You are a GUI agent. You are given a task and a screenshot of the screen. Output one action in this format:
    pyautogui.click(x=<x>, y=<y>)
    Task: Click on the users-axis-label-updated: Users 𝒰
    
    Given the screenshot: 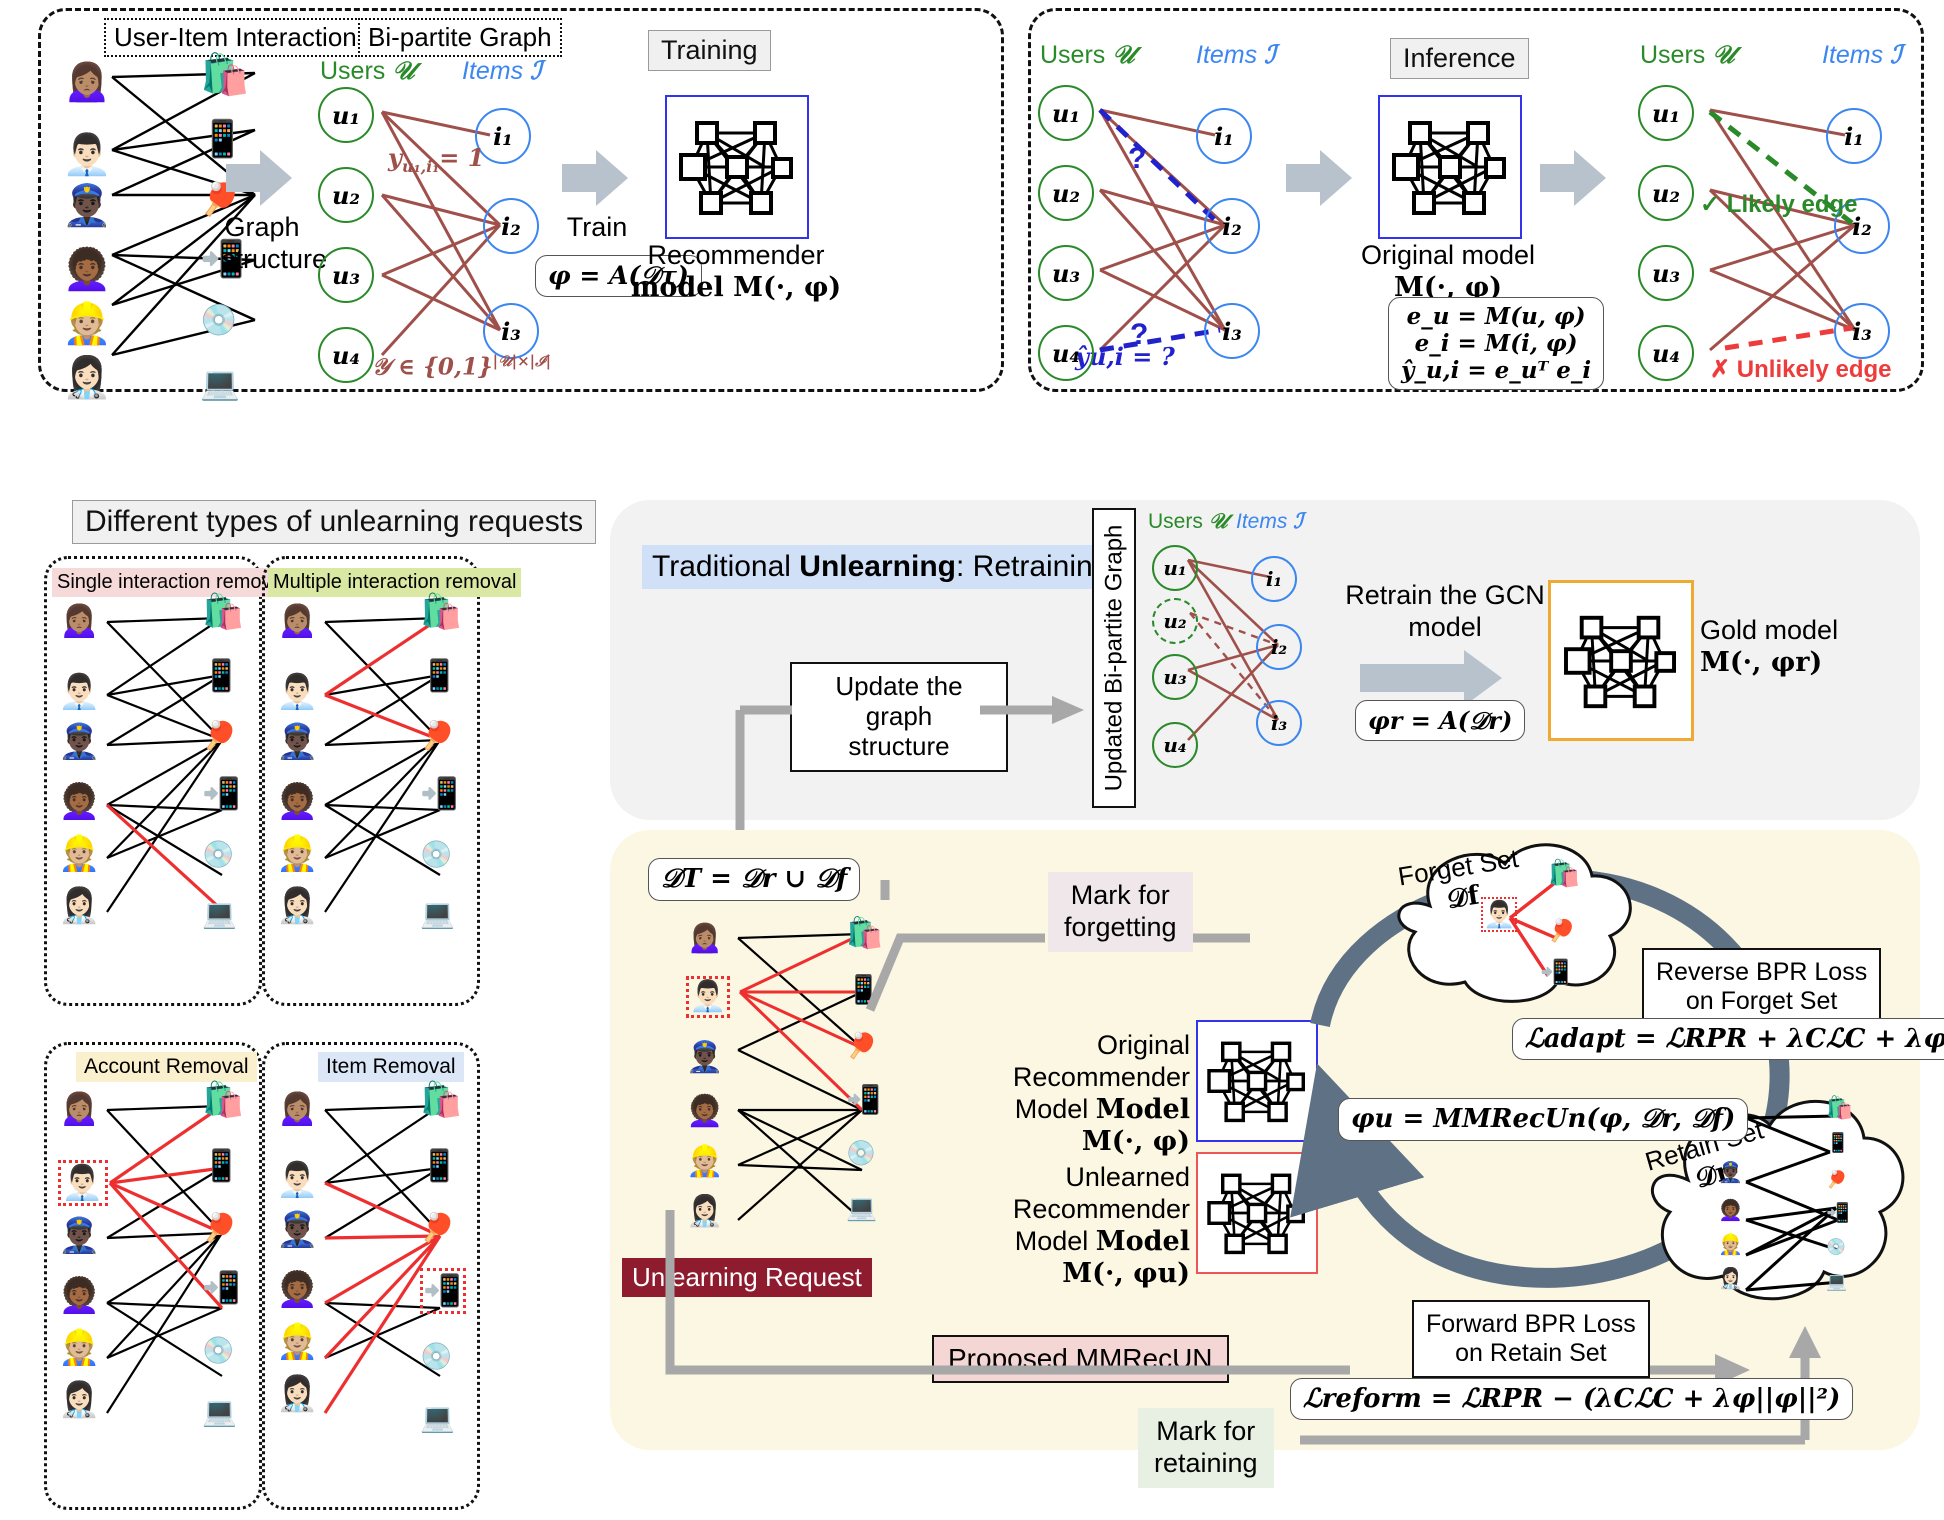 What is the action you would take?
    pyautogui.click(x=1188, y=520)
    